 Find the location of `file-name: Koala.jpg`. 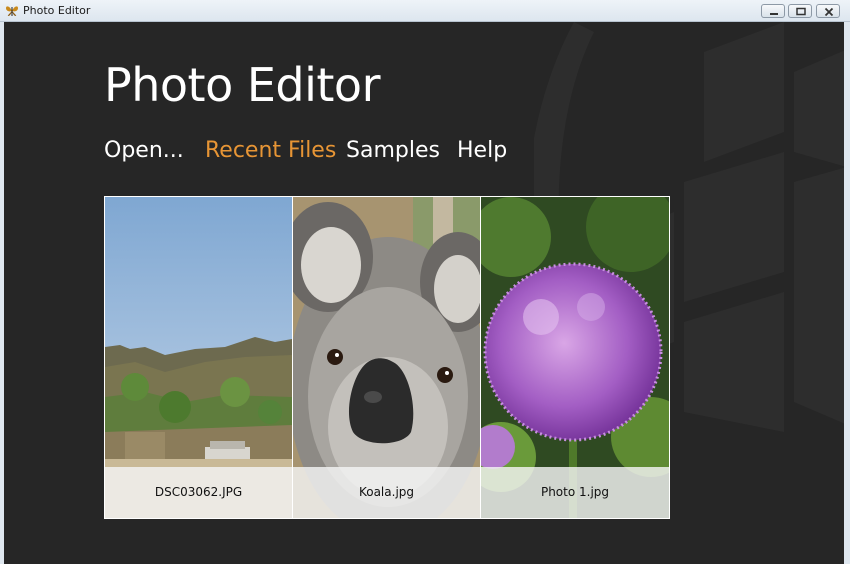

file-name: Koala.jpg is located at coordinates (386, 492).